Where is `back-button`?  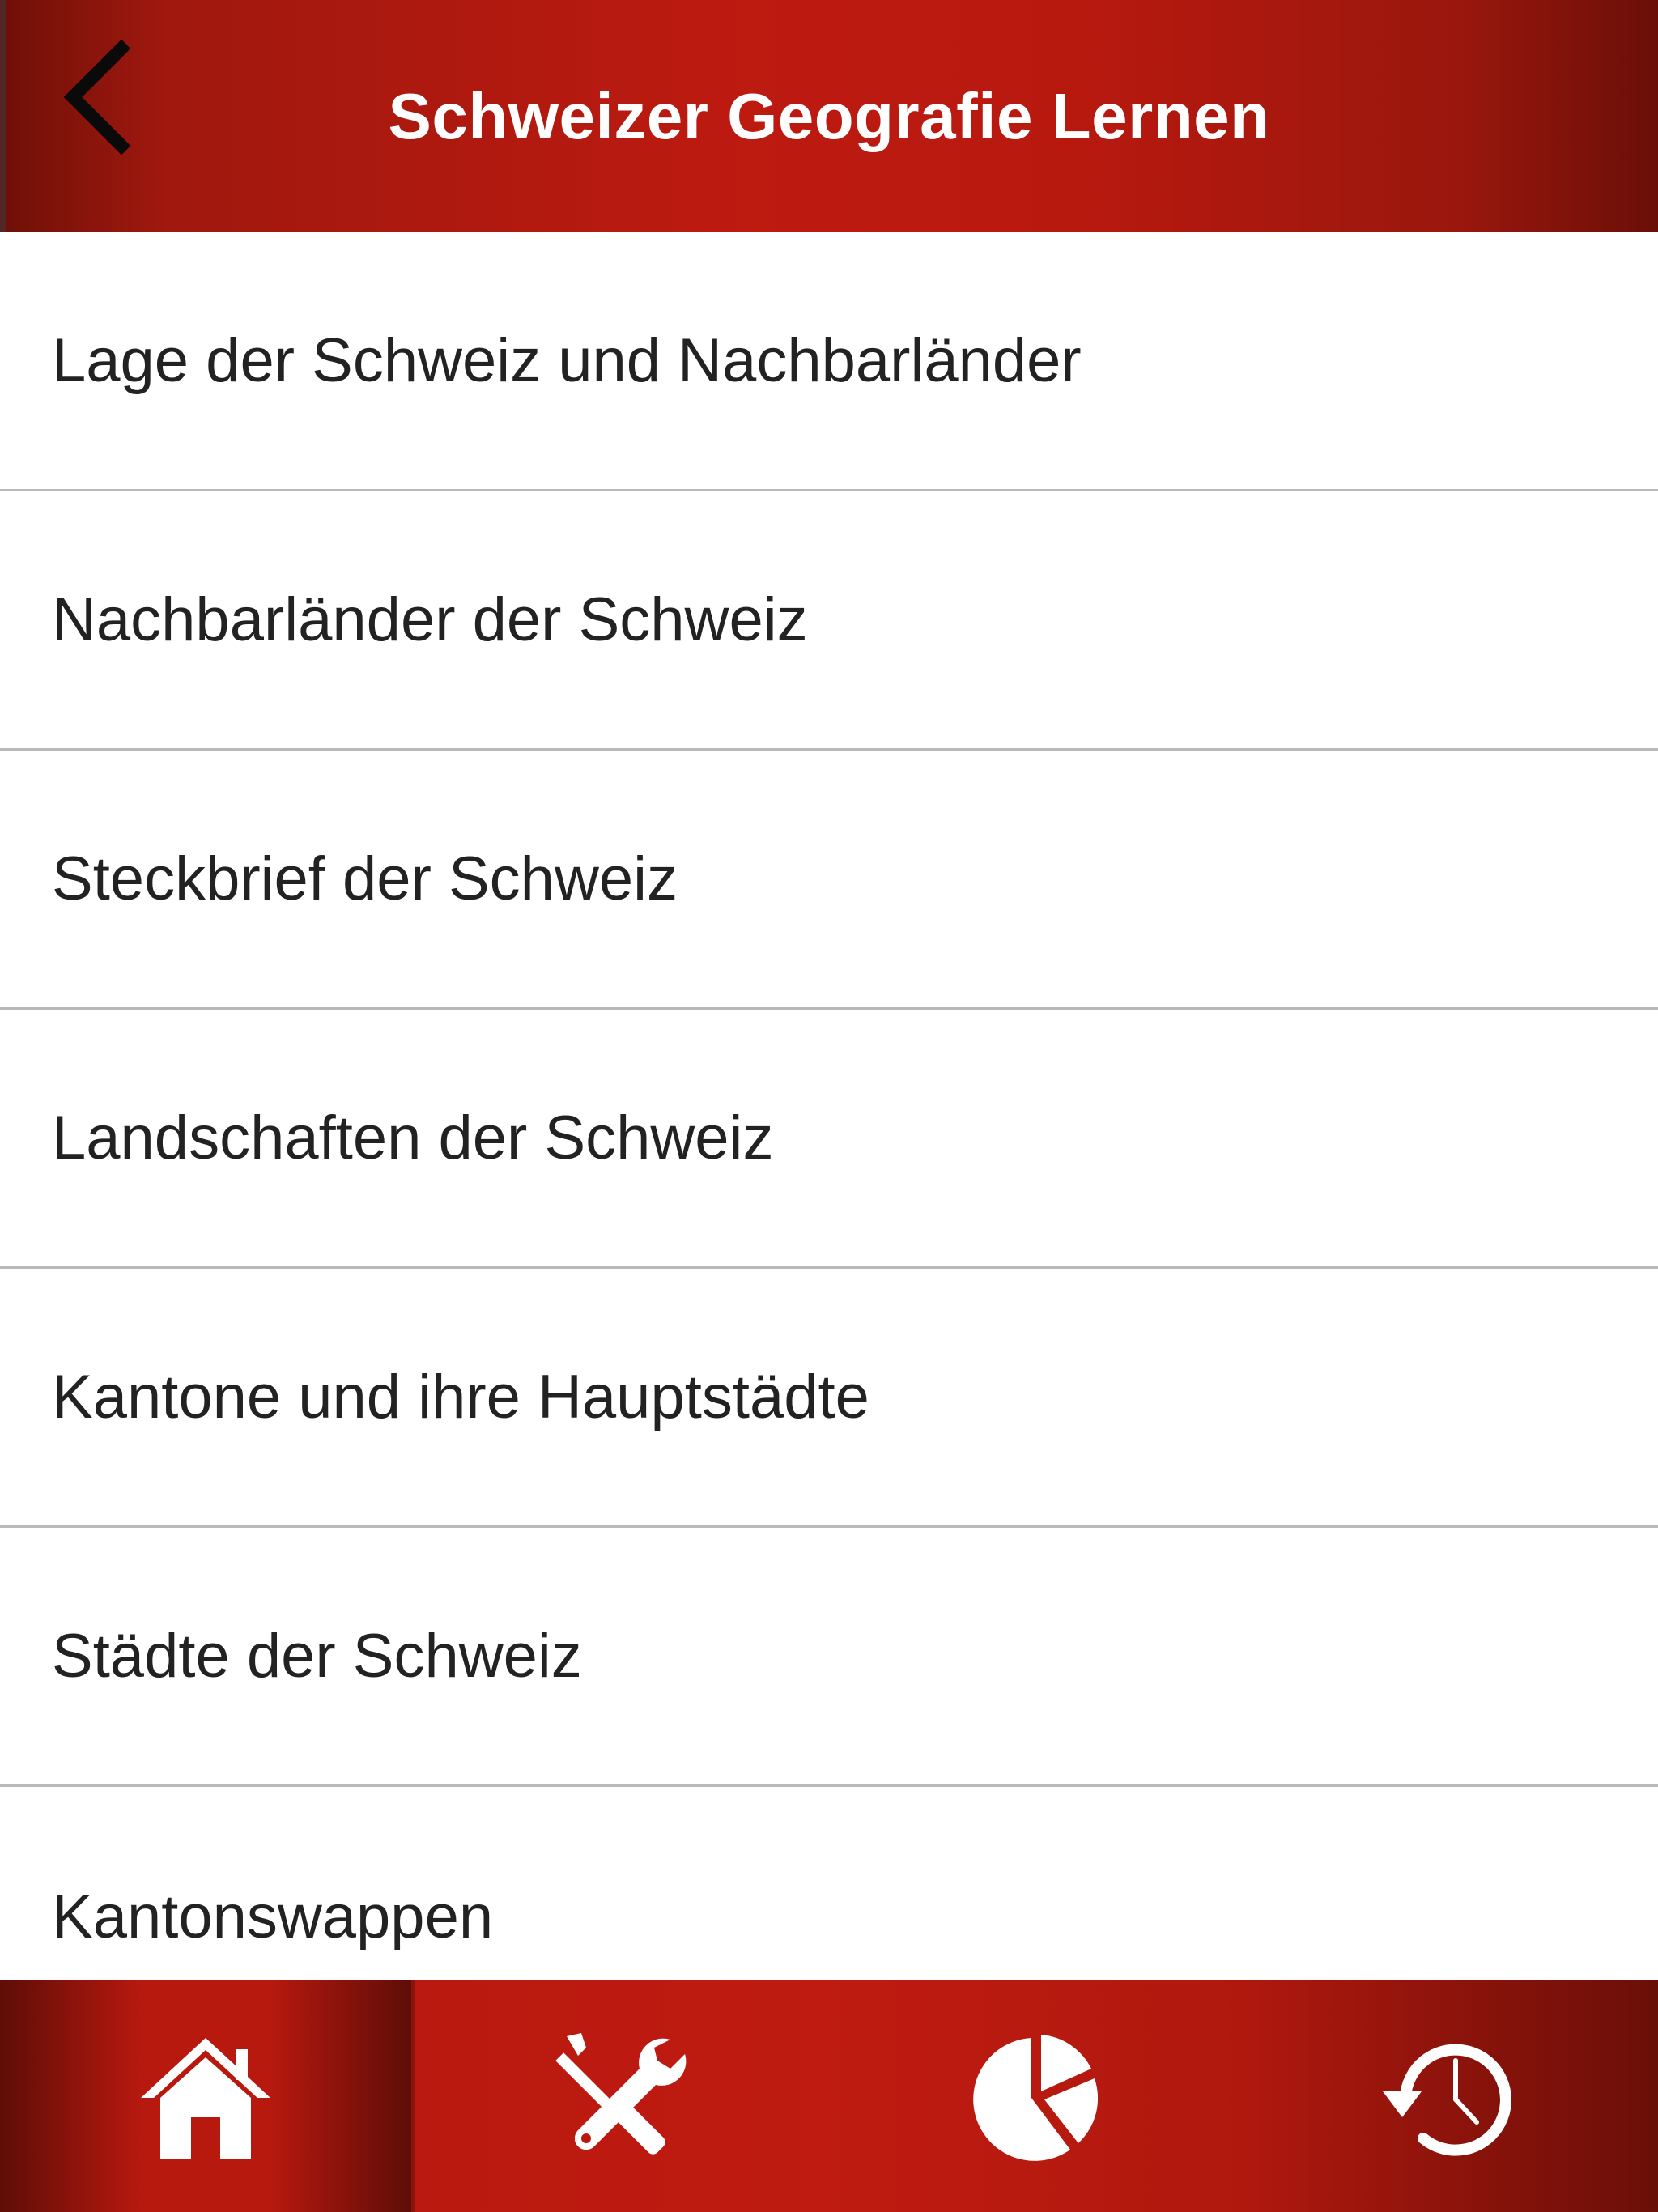
back-button is located at coordinates (97, 97).